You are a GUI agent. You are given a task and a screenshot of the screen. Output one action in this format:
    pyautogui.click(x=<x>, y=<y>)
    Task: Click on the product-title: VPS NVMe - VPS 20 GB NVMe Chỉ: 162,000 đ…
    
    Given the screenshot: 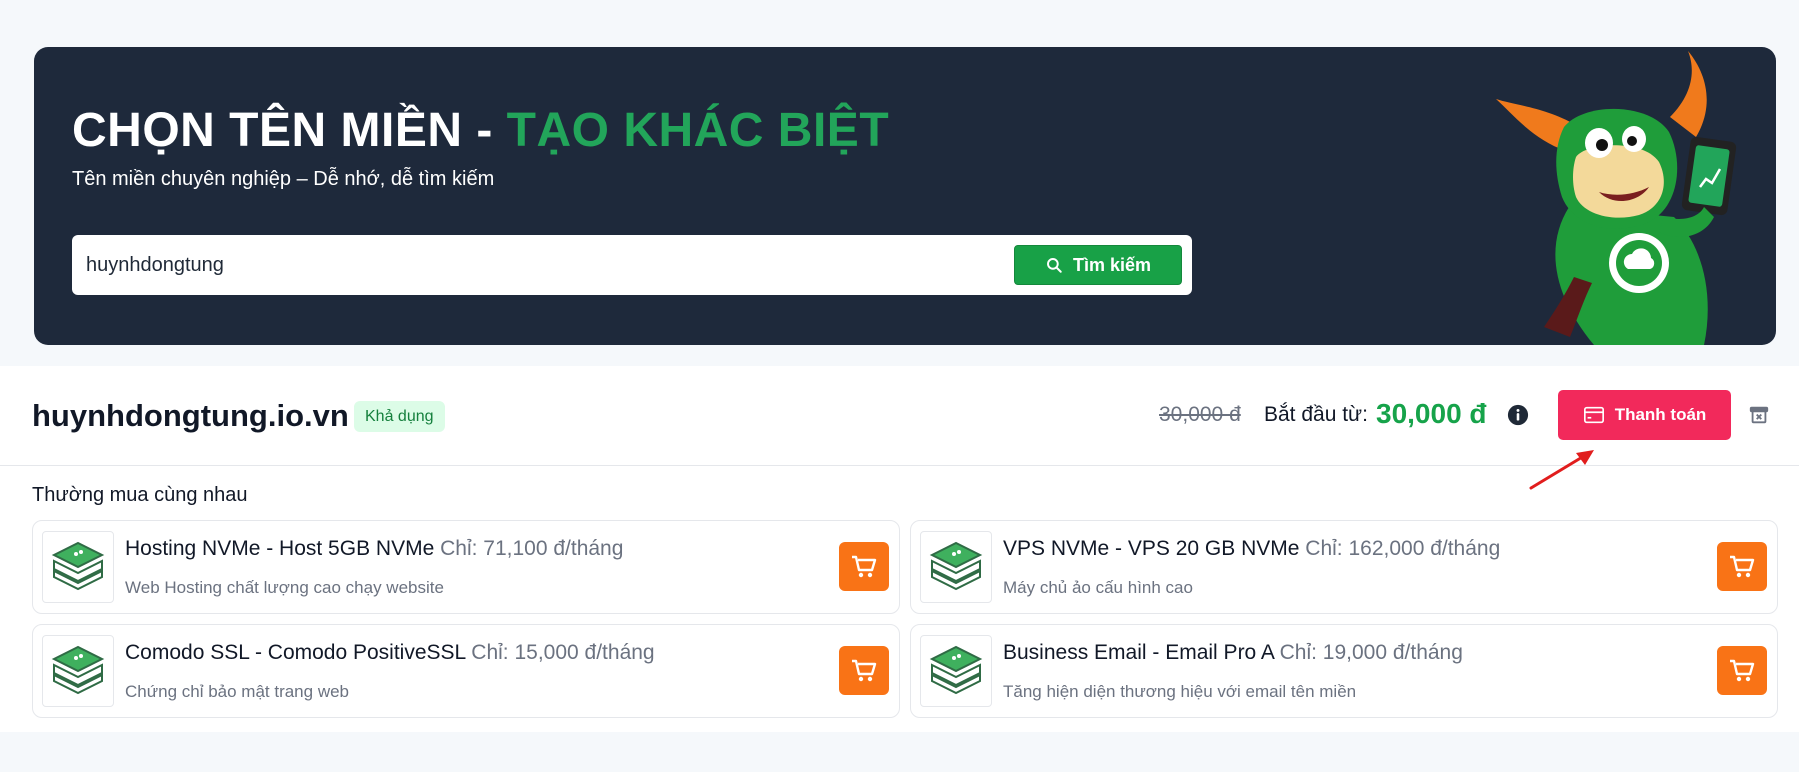 What is the action you would take?
    pyautogui.click(x=1251, y=549)
    